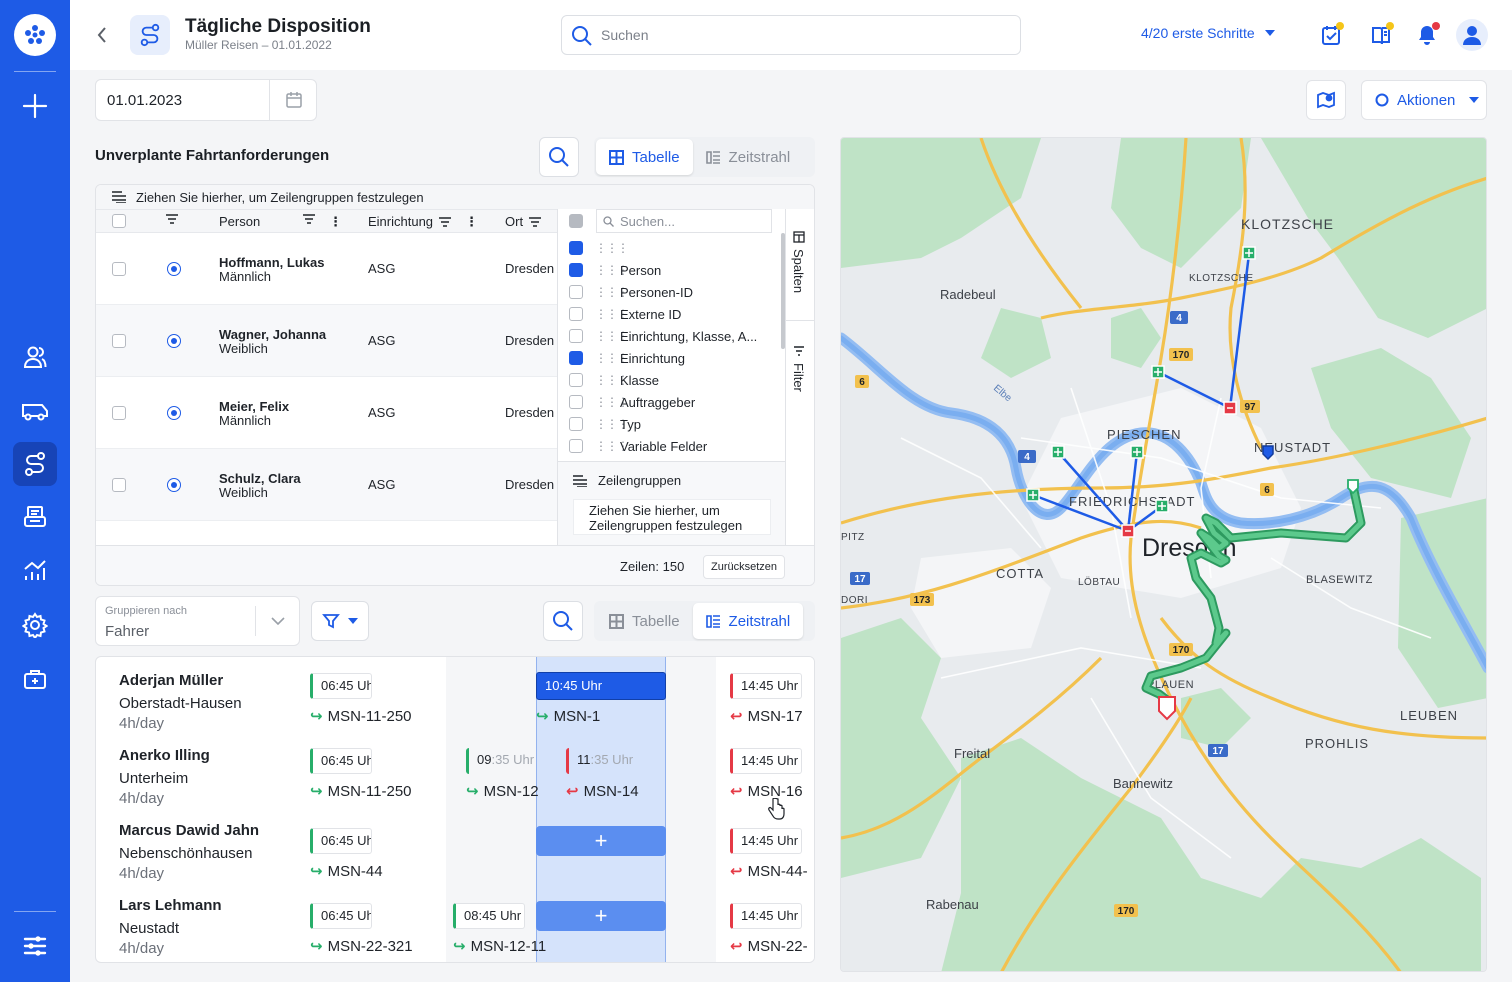  I want to click on add-icon, so click(35, 106).